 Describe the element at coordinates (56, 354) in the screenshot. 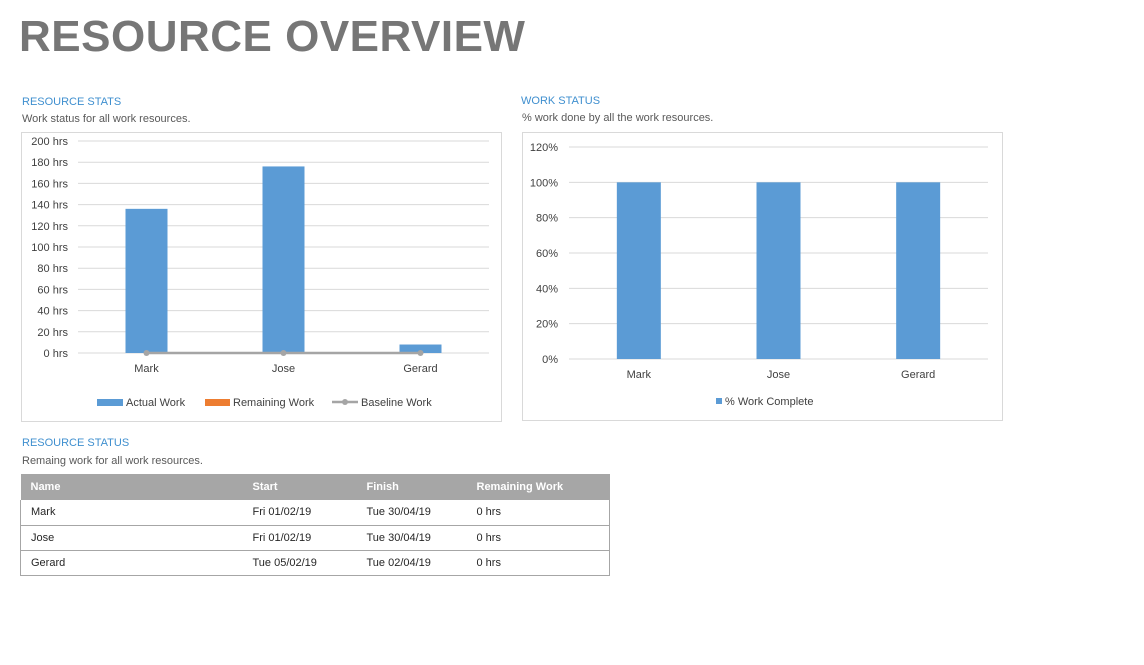

I see `y-tick-label: 0 hrs` at that location.